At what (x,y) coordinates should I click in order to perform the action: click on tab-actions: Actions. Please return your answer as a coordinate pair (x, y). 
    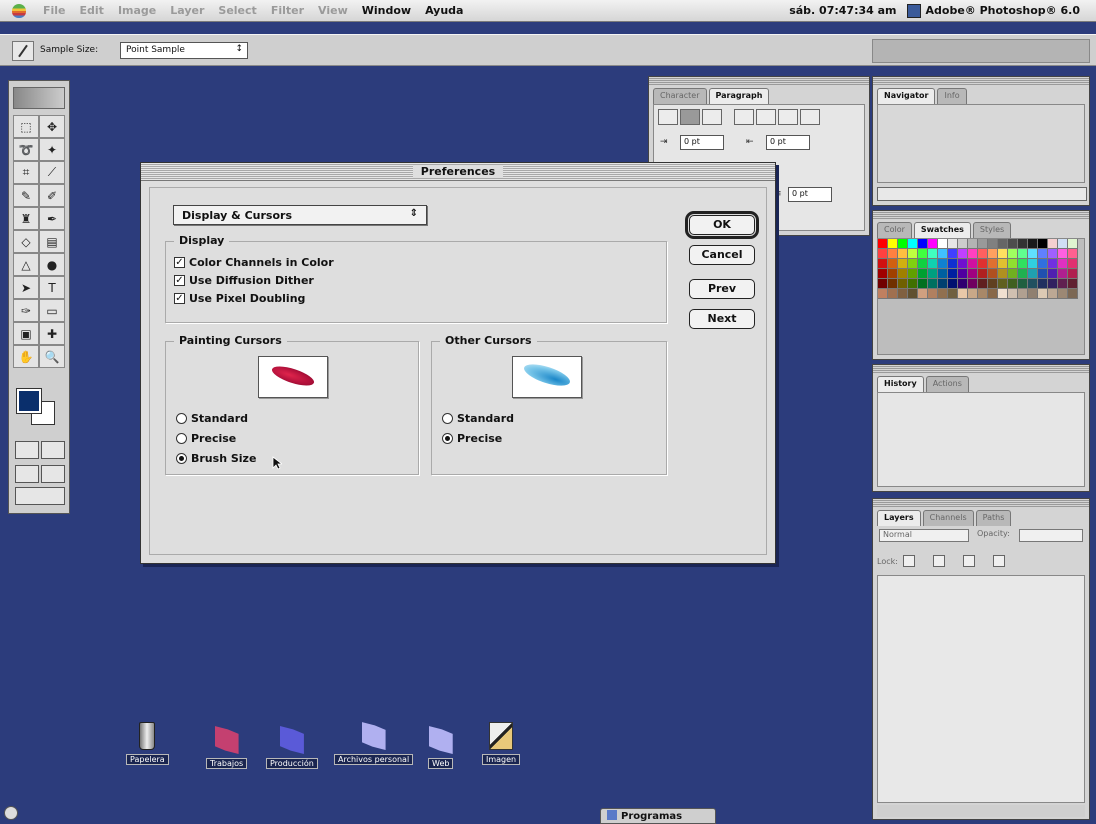
    Looking at the image, I should click on (947, 384).